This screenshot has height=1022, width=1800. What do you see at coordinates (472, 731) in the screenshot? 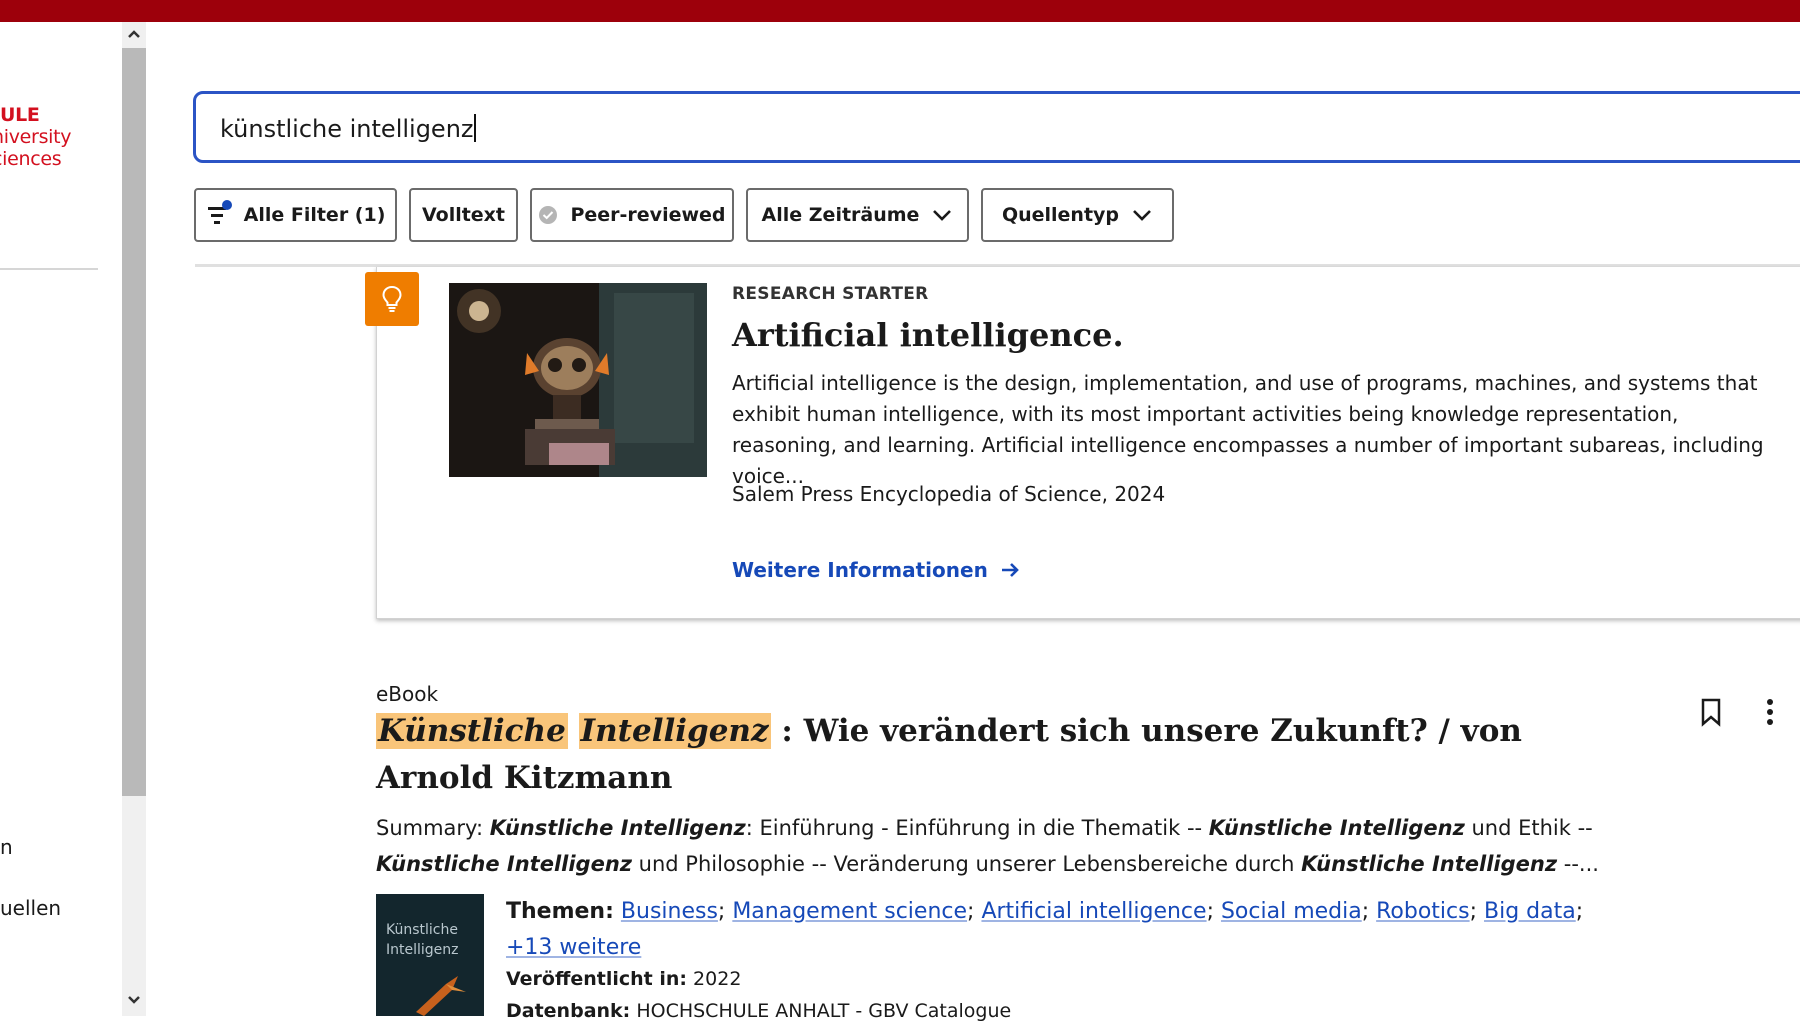
I see `title-highlight-1: Künstliche` at bounding box center [472, 731].